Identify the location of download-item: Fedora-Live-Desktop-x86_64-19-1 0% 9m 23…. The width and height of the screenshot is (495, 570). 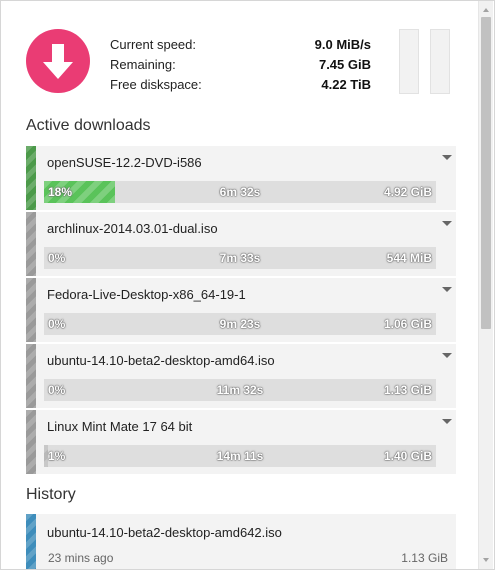
(241, 310).